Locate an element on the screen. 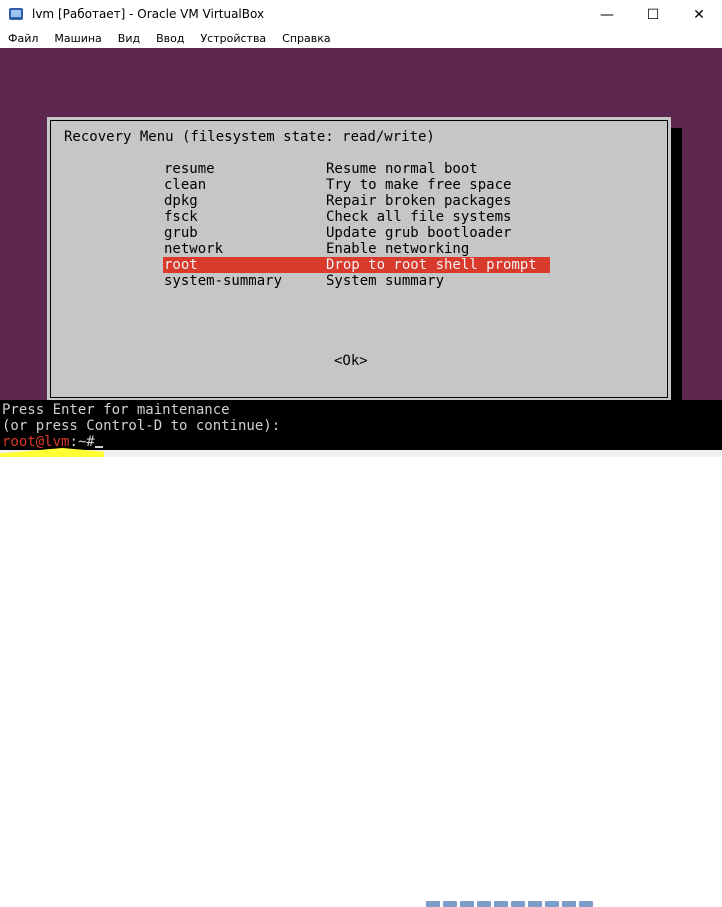 This screenshot has height=907, width=722. option-dpkg: dpkg Repair broken packages is located at coordinates (356, 201).